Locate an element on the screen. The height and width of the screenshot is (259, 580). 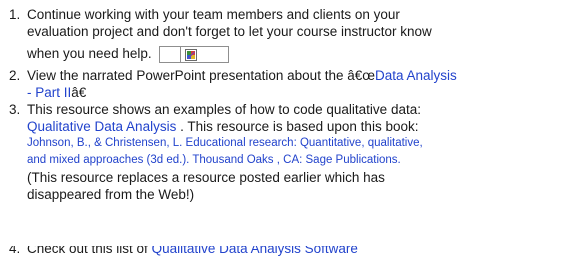
help-icon is located at coordinates (191, 54).